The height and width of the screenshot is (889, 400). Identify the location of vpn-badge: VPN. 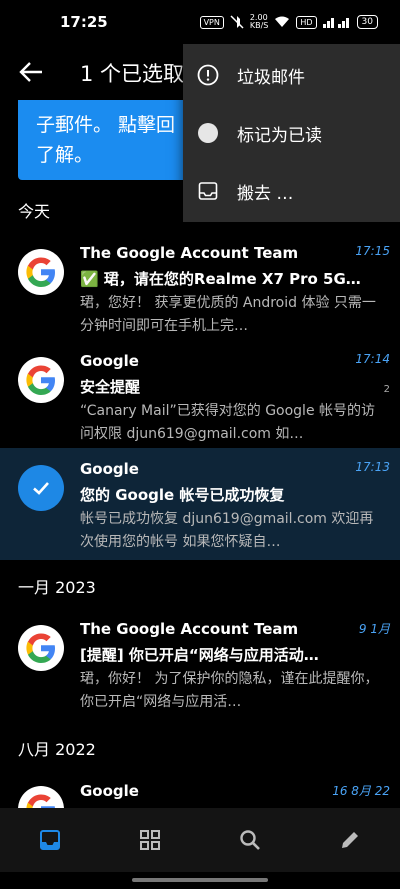
(211, 22).